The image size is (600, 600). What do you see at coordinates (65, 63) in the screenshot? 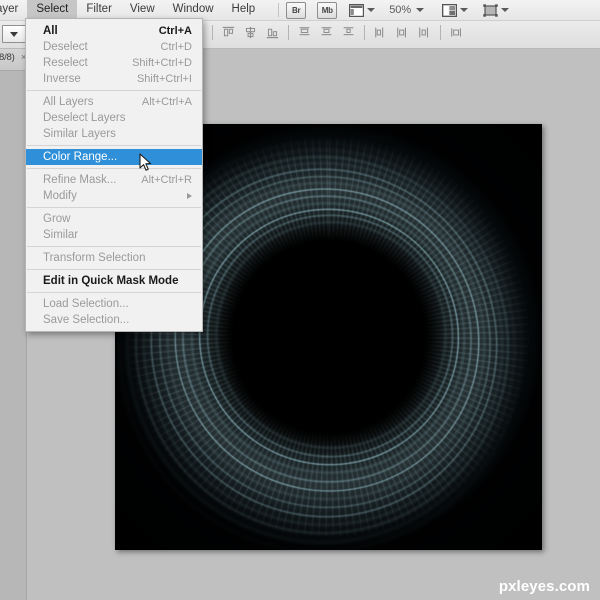
I see `menu-item-label: Reselect` at bounding box center [65, 63].